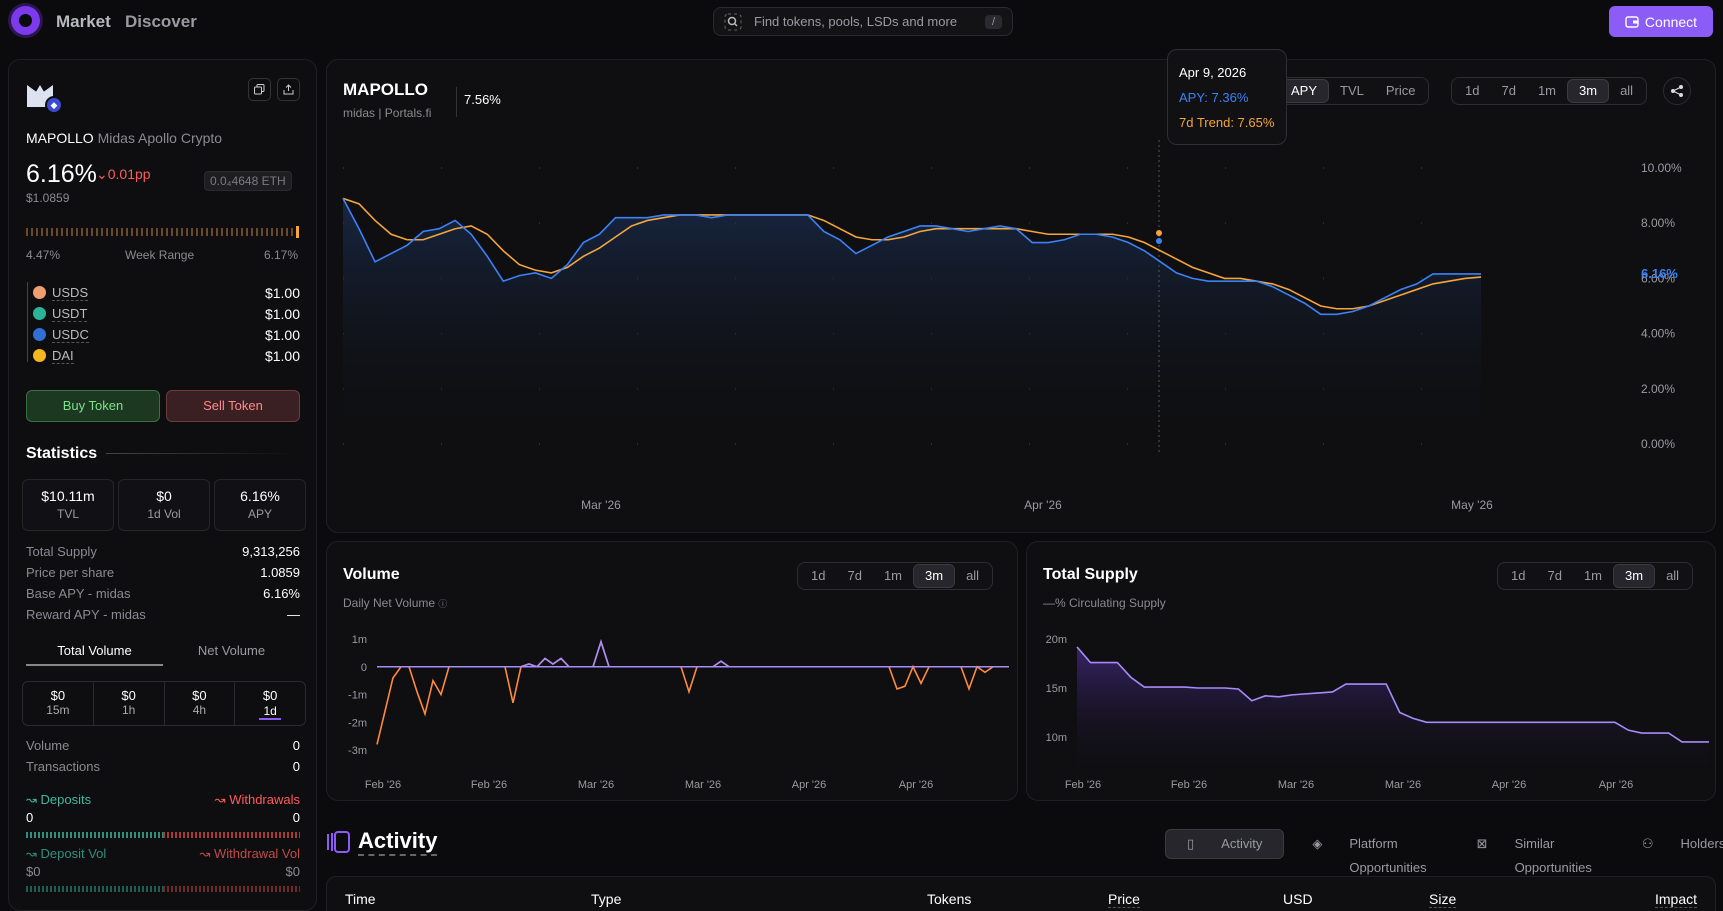 This screenshot has width=1723, height=911. Describe the element at coordinates (1159, 233) in the screenshot. I see `trend-hover-point` at that location.